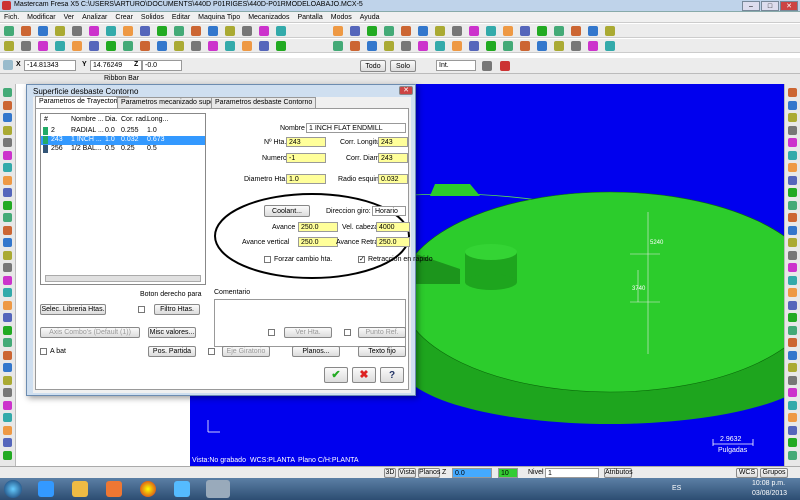 The width and height of the screenshot is (800, 500). What do you see at coordinates (393, 142) in the screenshot?
I see `corr-longitud-field: 243` at bounding box center [393, 142].